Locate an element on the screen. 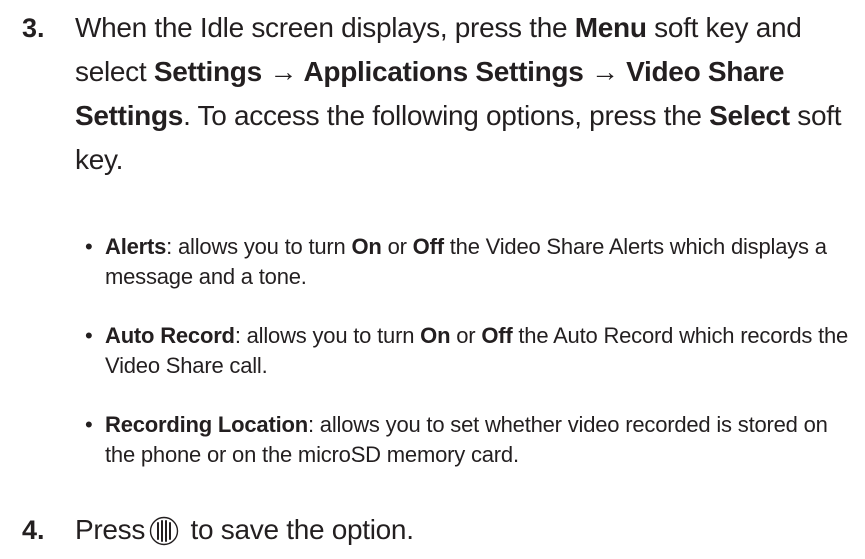 The width and height of the screenshot is (865, 559). step-number: 4. is located at coordinates (33, 530).